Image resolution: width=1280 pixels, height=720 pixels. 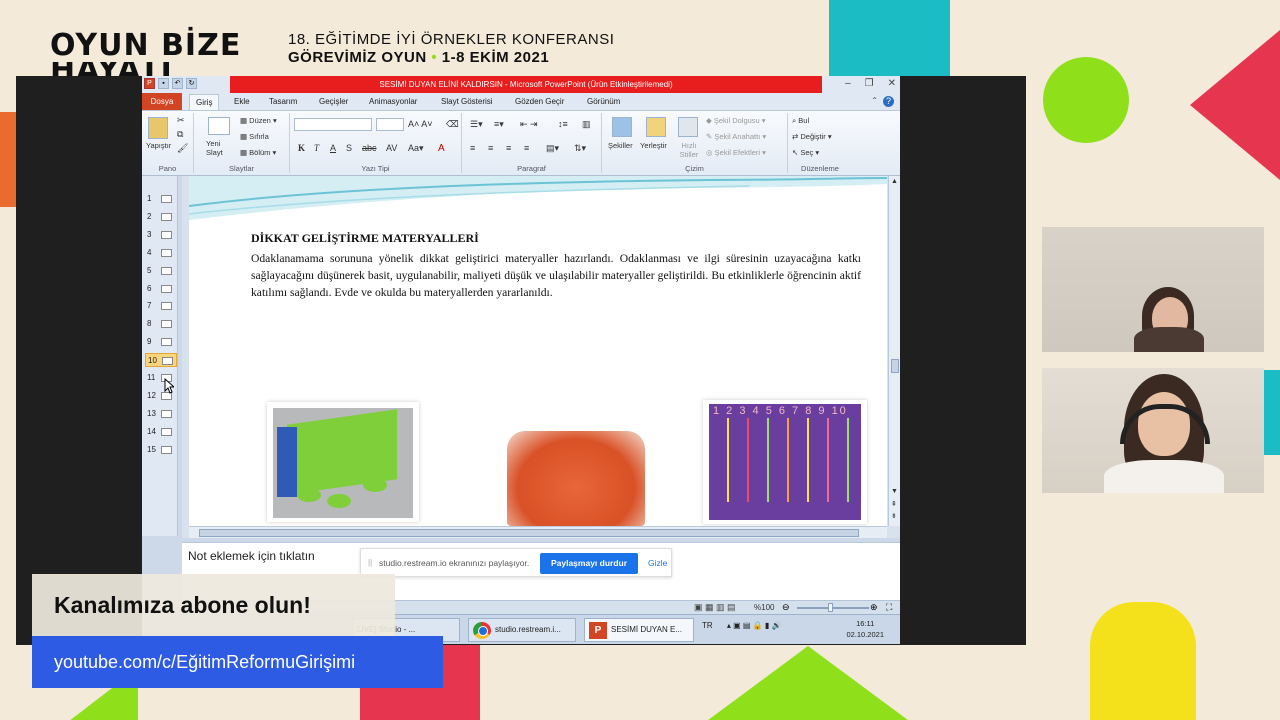 What do you see at coordinates (258, 120) in the screenshot?
I see `layout-button: ▦ Düzen ▾` at bounding box center [258, 120].